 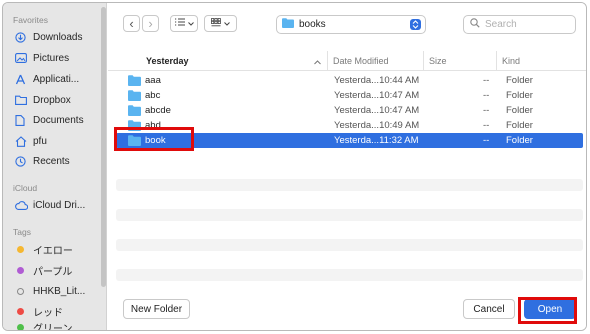 I want to click on view-options-button, so click(x=184, y=23).